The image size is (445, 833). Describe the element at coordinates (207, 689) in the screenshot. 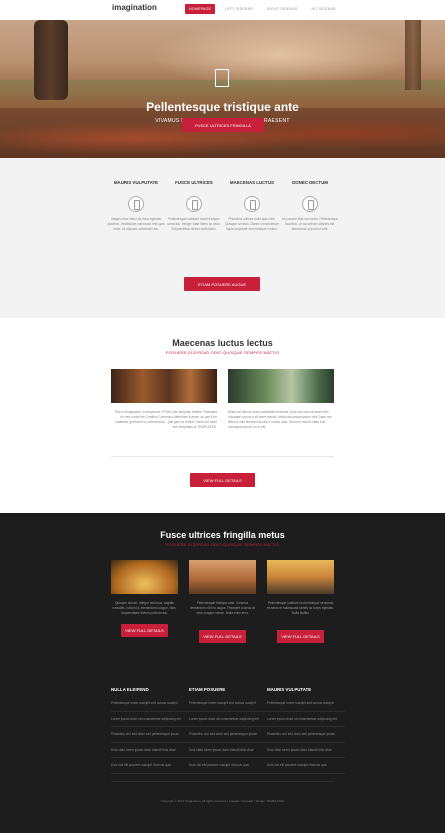

I see `footer-heading: ETIAM POSUERE` at that location.